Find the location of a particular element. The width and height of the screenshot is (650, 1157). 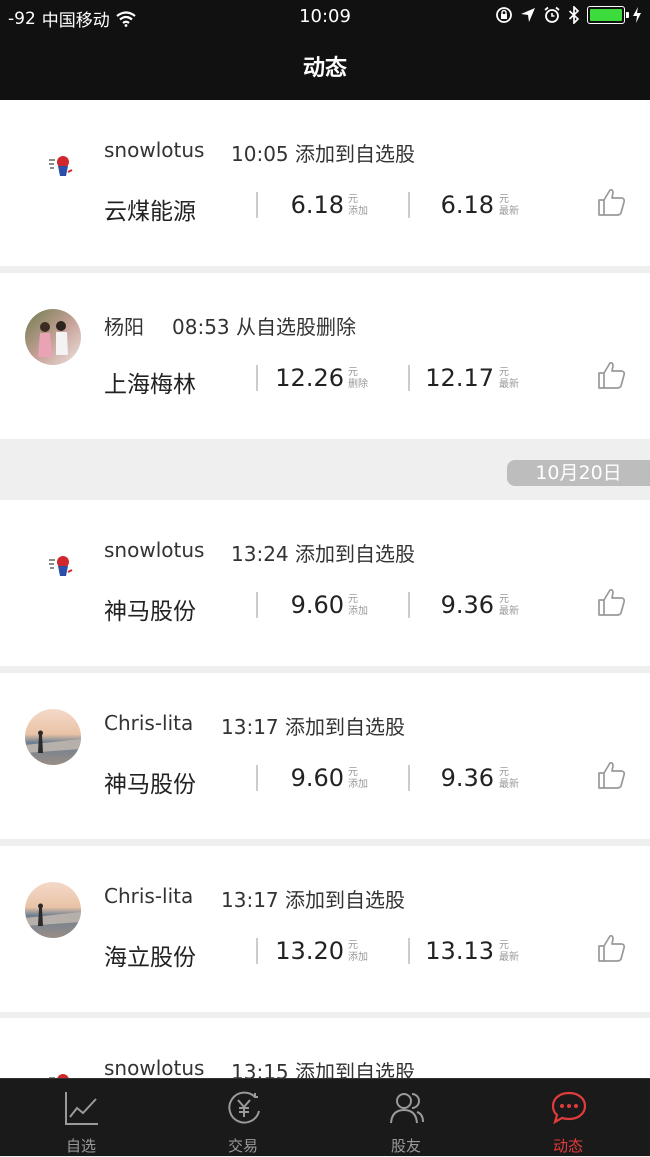

bluetooth-icon is located at coordinates (574, 15).